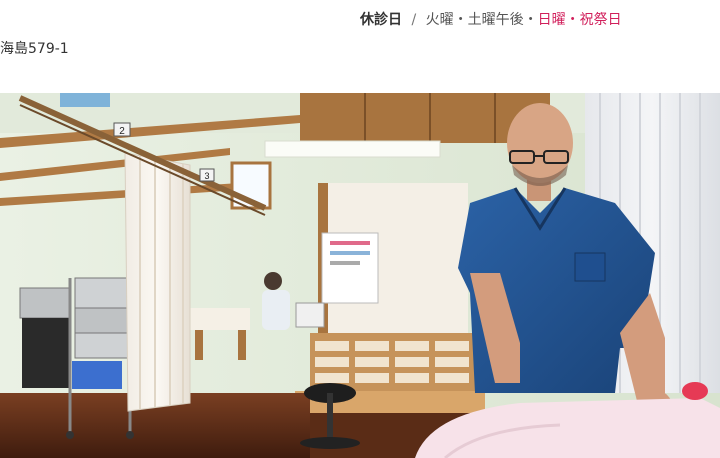  What do you see at coordinates (695, 391) in the screenshot?
I see `patient-sock` at bounding box center [695, 391].